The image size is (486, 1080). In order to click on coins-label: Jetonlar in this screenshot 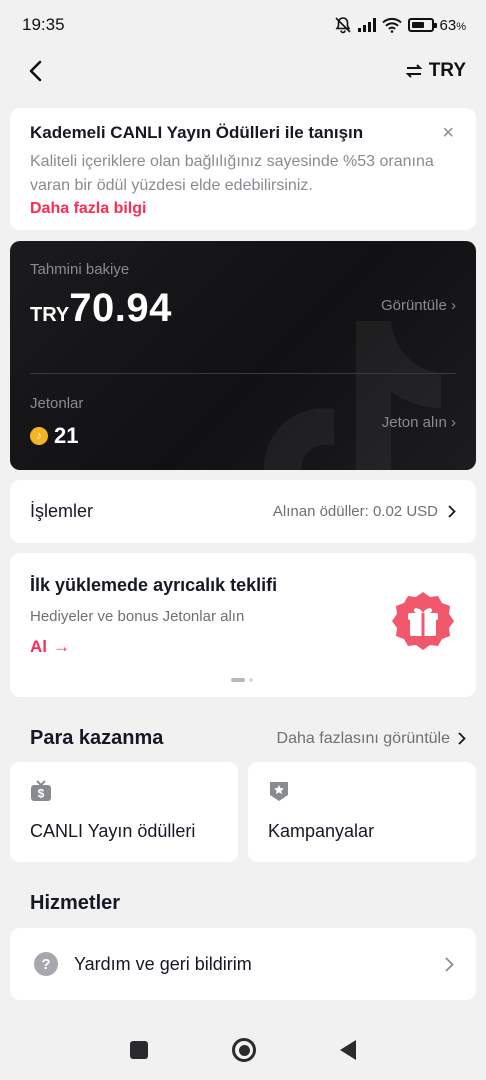, I will do `click(57, 403)`.